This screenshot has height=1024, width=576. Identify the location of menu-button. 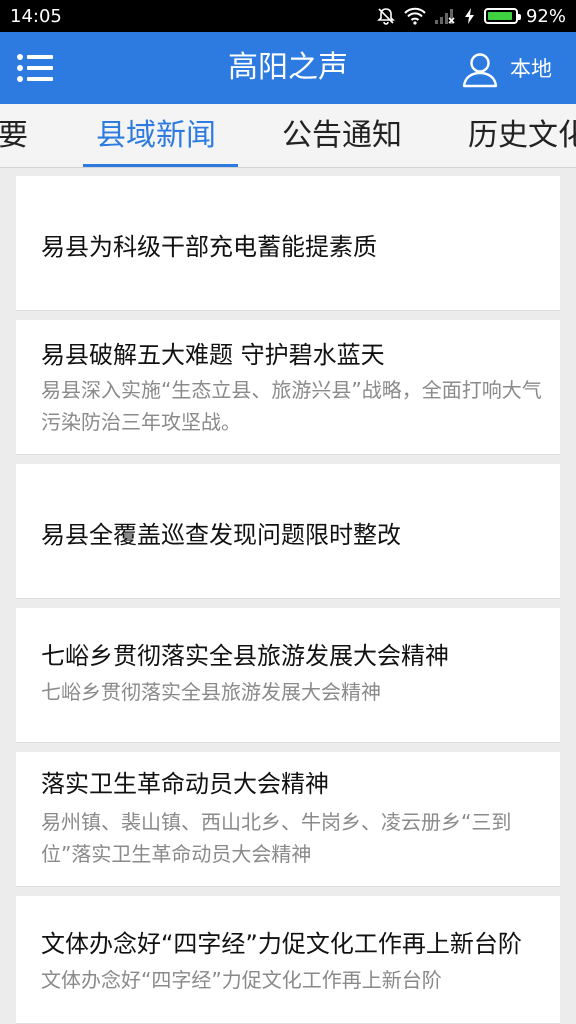
(36, 68).